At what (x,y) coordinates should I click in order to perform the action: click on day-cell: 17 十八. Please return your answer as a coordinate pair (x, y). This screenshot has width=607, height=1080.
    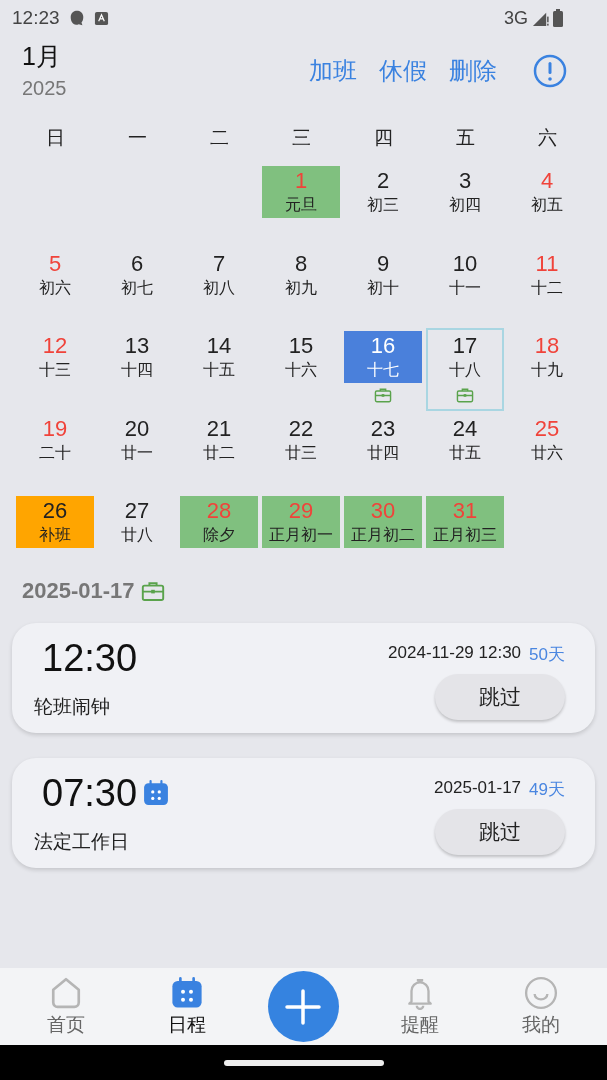
    Looking at the image, I should click on (465, 369).